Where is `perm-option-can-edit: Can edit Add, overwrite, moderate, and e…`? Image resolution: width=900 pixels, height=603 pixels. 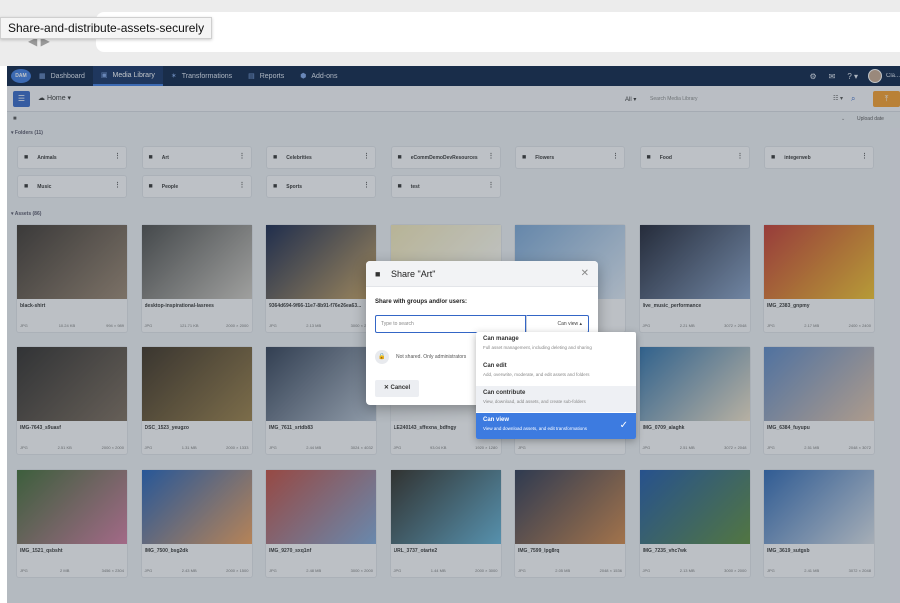 perm-option-can-edit: Can edit Add, overwrite, moderate, and e… is located at coordinates (556, 372).